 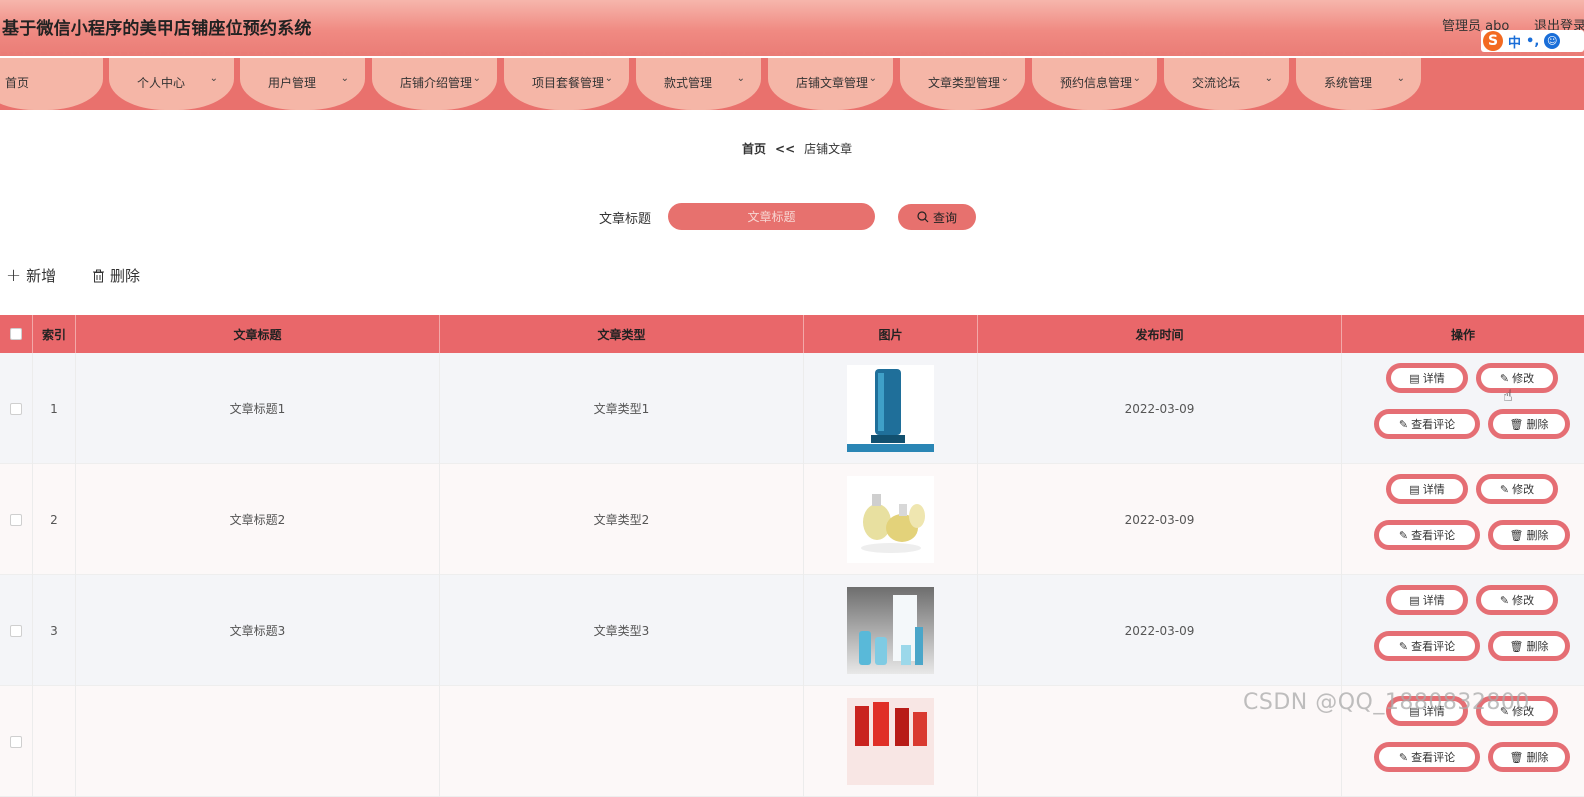 What do you see at coordinates (1514, 41) in the screenshot?
I see `ime-lang-toggle: 中` at bounding box center [1514, 41].